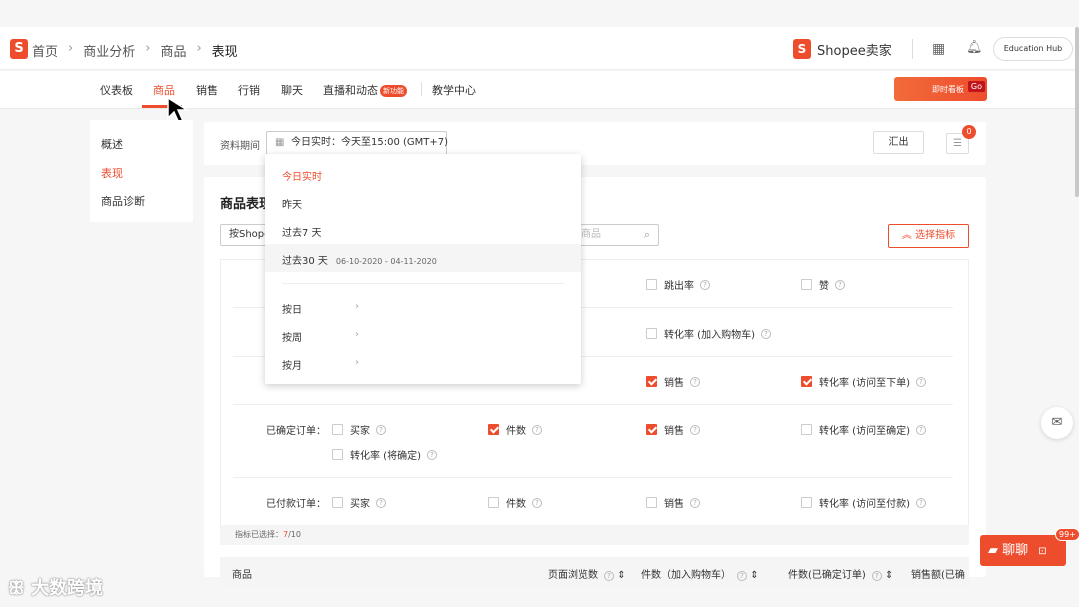  Describe the element at coordinates (292, 203) in the screenshot. I see `option-yesterday: 昨天` at that location.